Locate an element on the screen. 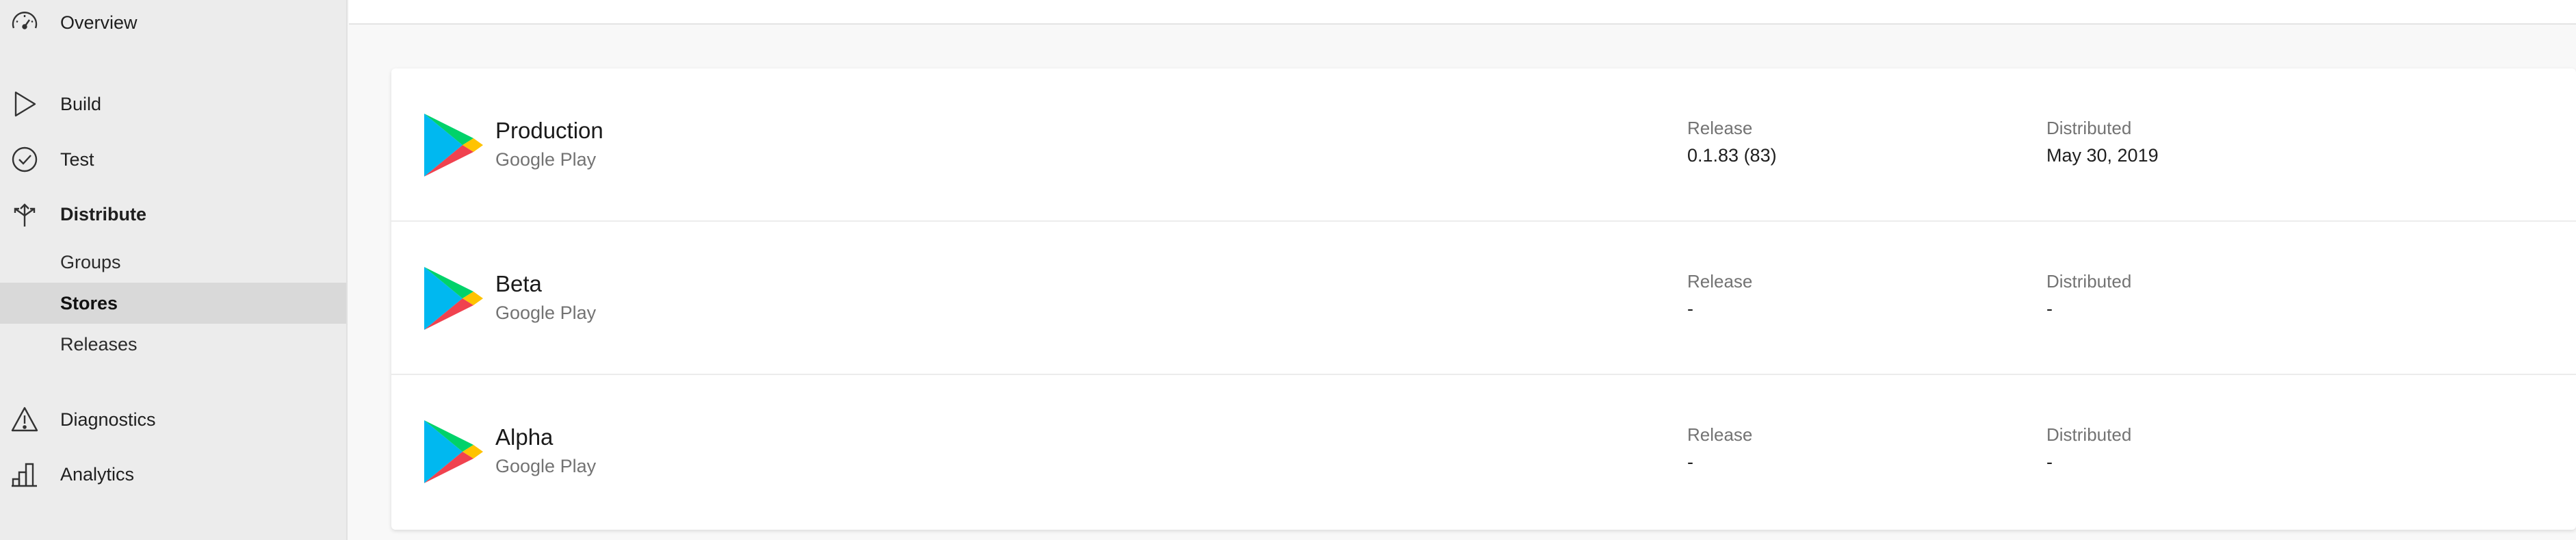  sidebar-item-label: Diagnostics is located at coordinates (108, 419).